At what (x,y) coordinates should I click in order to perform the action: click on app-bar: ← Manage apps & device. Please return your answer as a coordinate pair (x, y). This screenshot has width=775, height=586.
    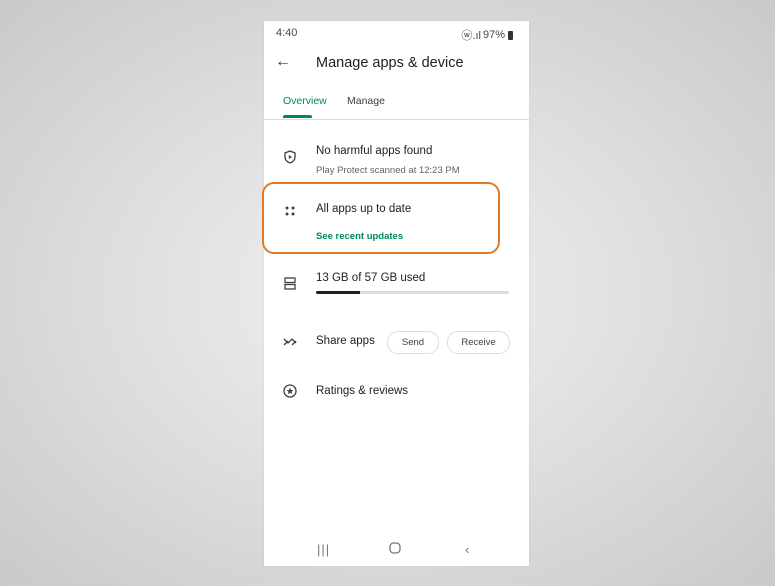
    Looking at the image, I should click on (396, 64).